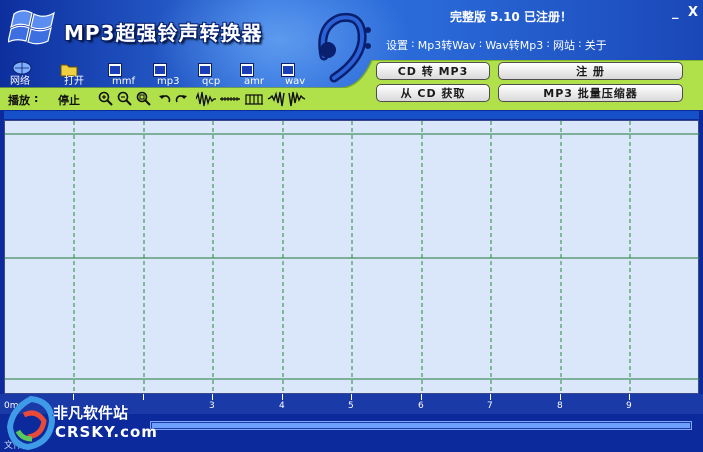 Image resolution: width=703 pixels, height=452 pixels. Describe the element at coordinates (28, 74) in the screenshot. I see `network-button: 网络` at that location.